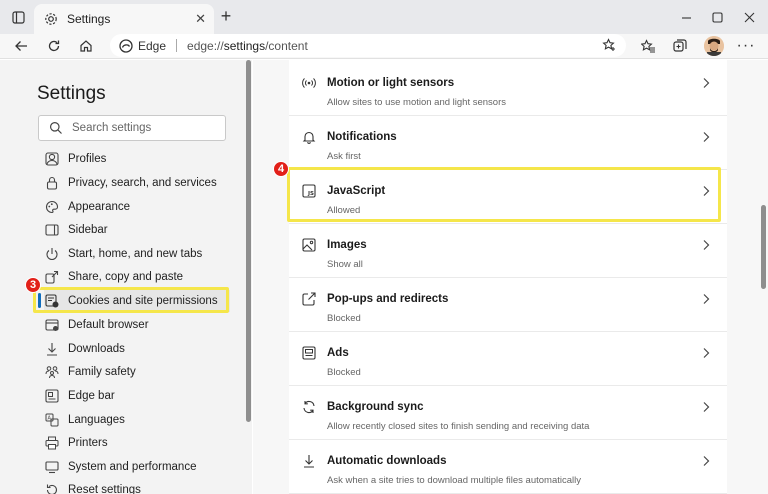 The height and width of the screenshot is (494, 768). I want to click on system-icon, so click(52, 467).